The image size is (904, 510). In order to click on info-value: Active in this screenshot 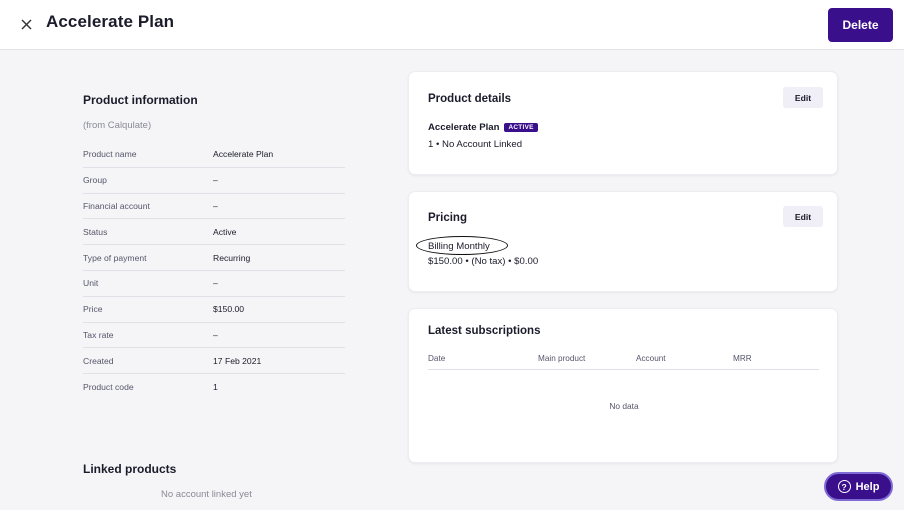, I will do `click(225, 231)`.